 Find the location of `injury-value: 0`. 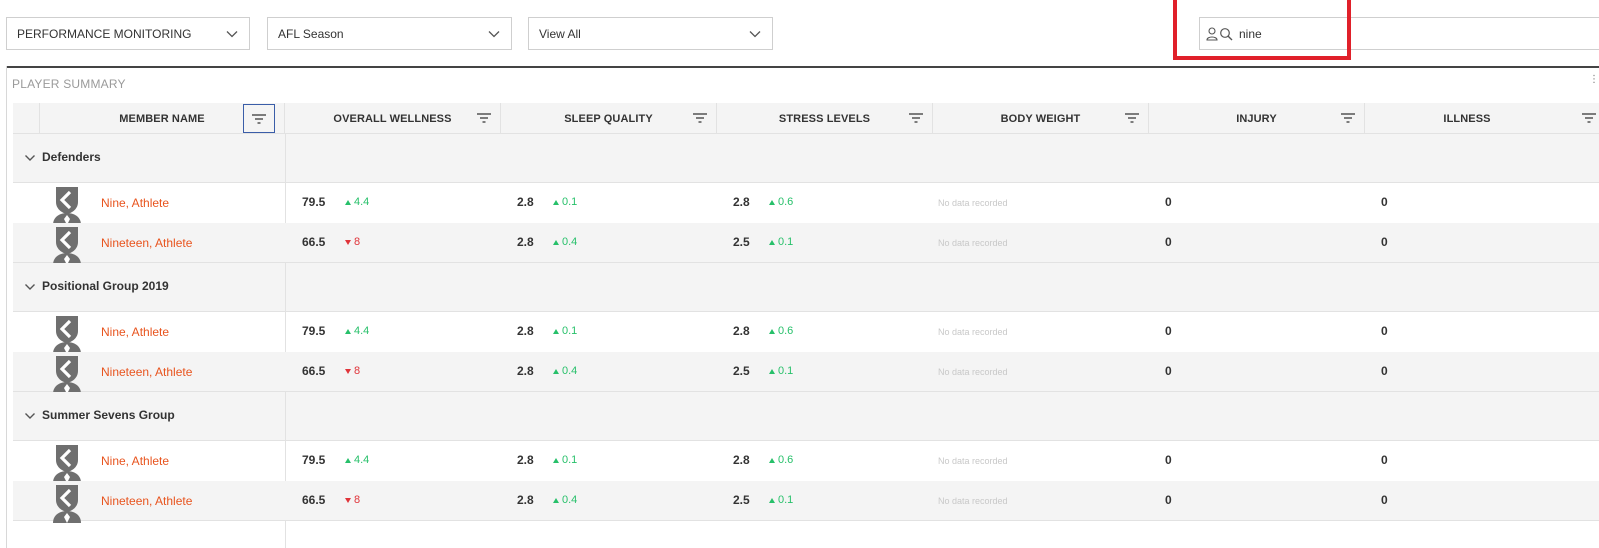

injury-value: 0 is located at coordinates (1168, 202).